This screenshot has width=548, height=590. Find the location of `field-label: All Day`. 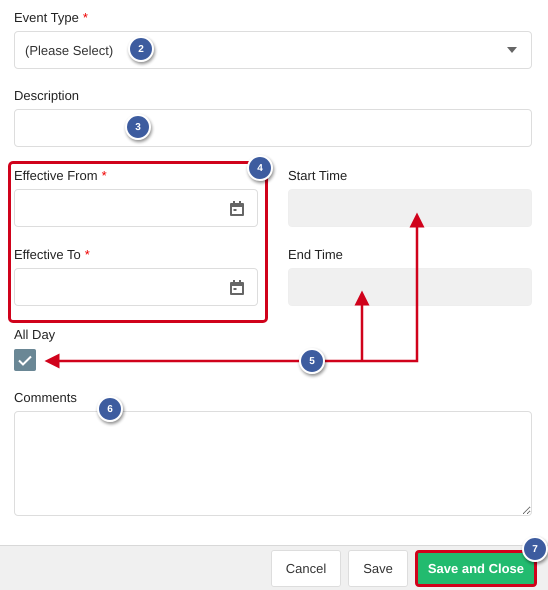

field-label: All Day is located at coordinates (35, 335).